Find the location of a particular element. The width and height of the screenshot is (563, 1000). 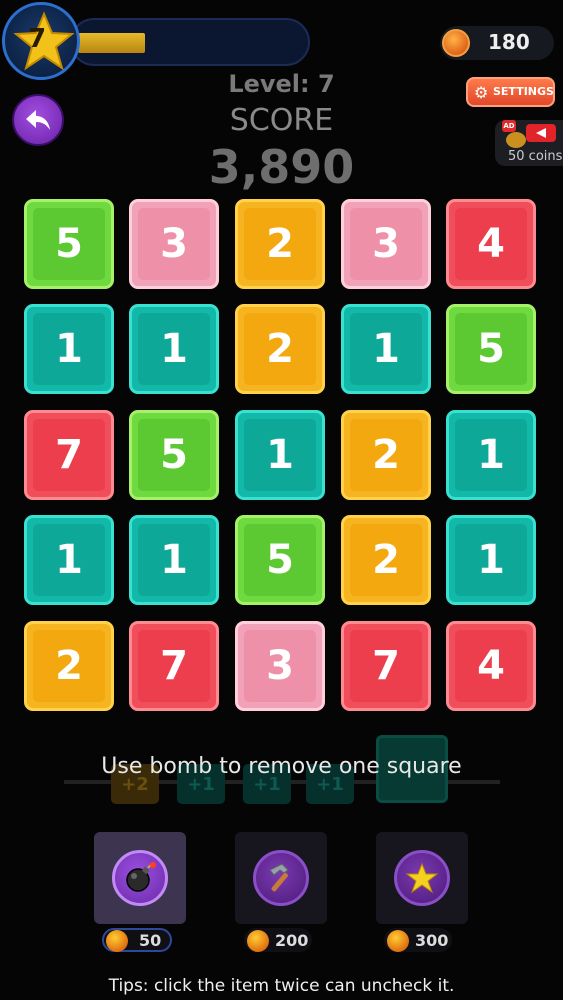

bomb-item-button is located at coordinates (140, 878).